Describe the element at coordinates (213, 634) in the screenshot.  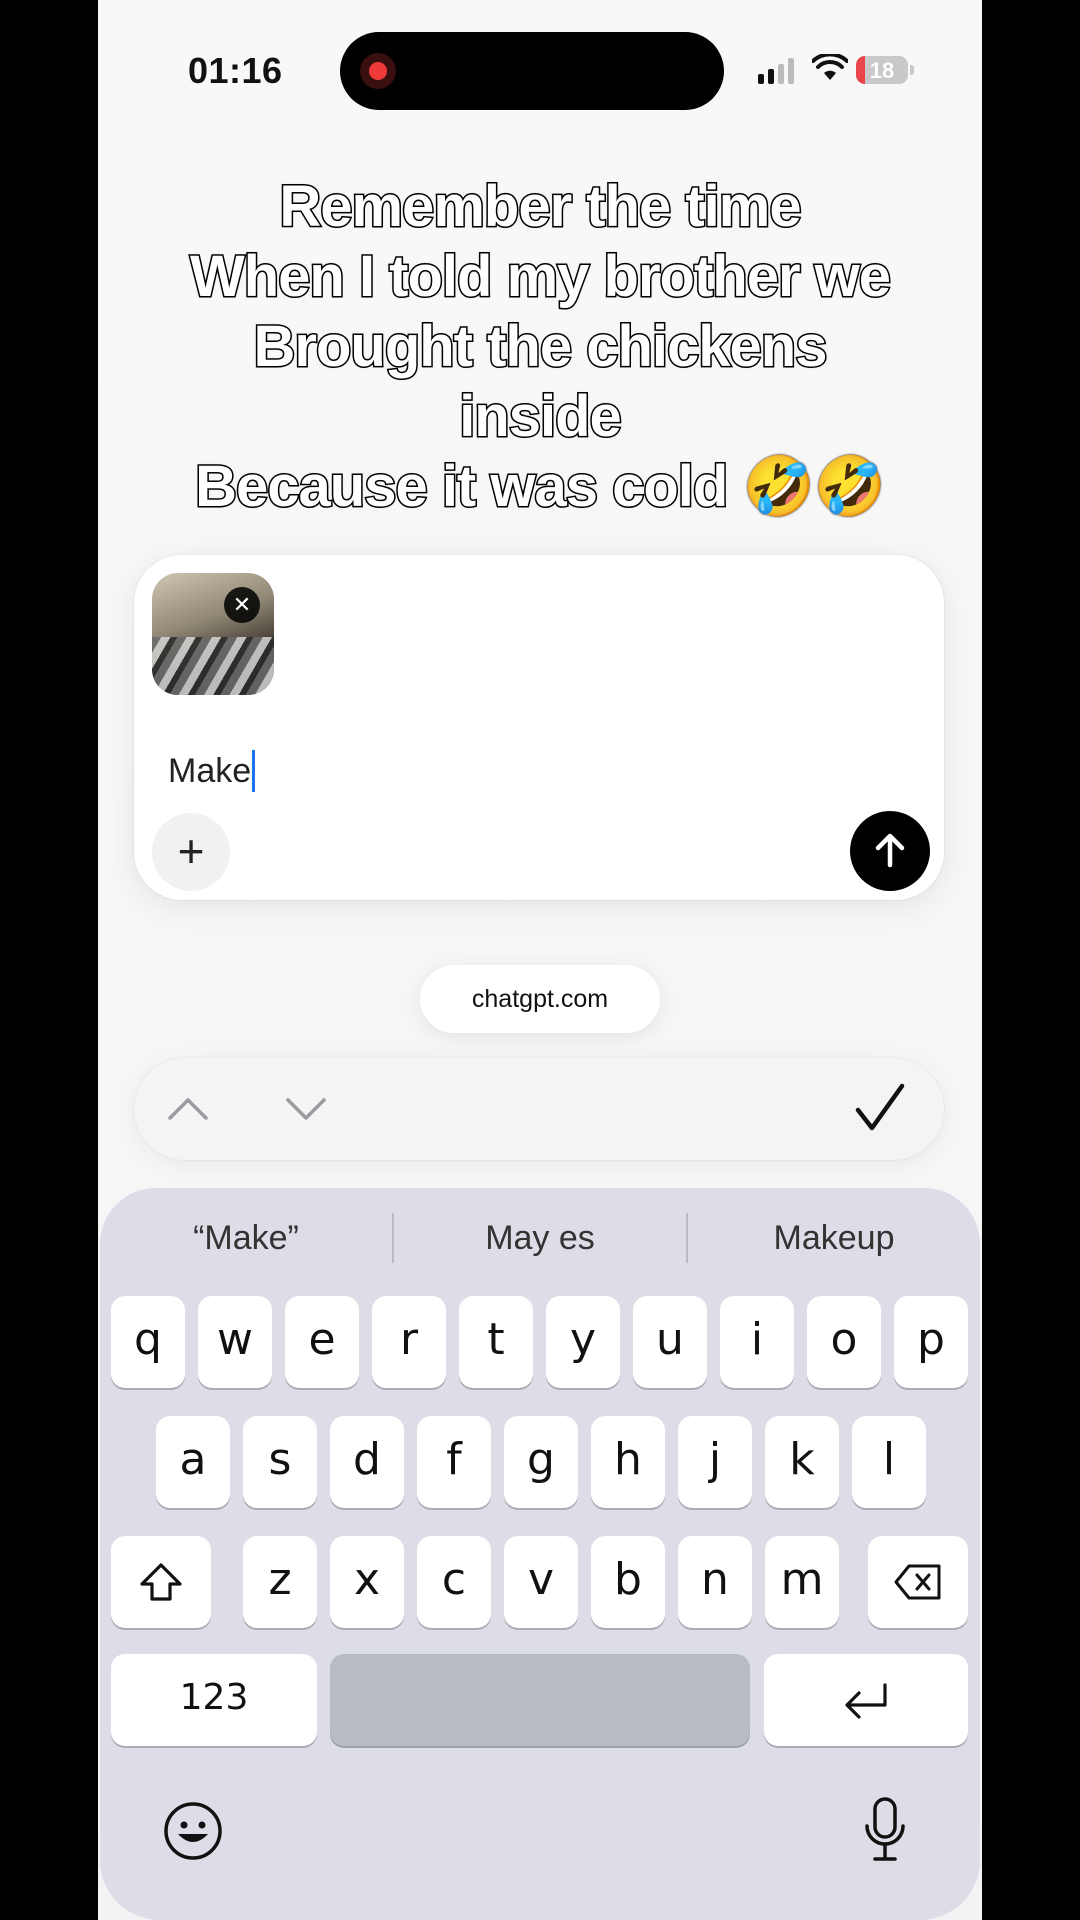
I see `image-attachment-thumbnail: ✕` at that location.